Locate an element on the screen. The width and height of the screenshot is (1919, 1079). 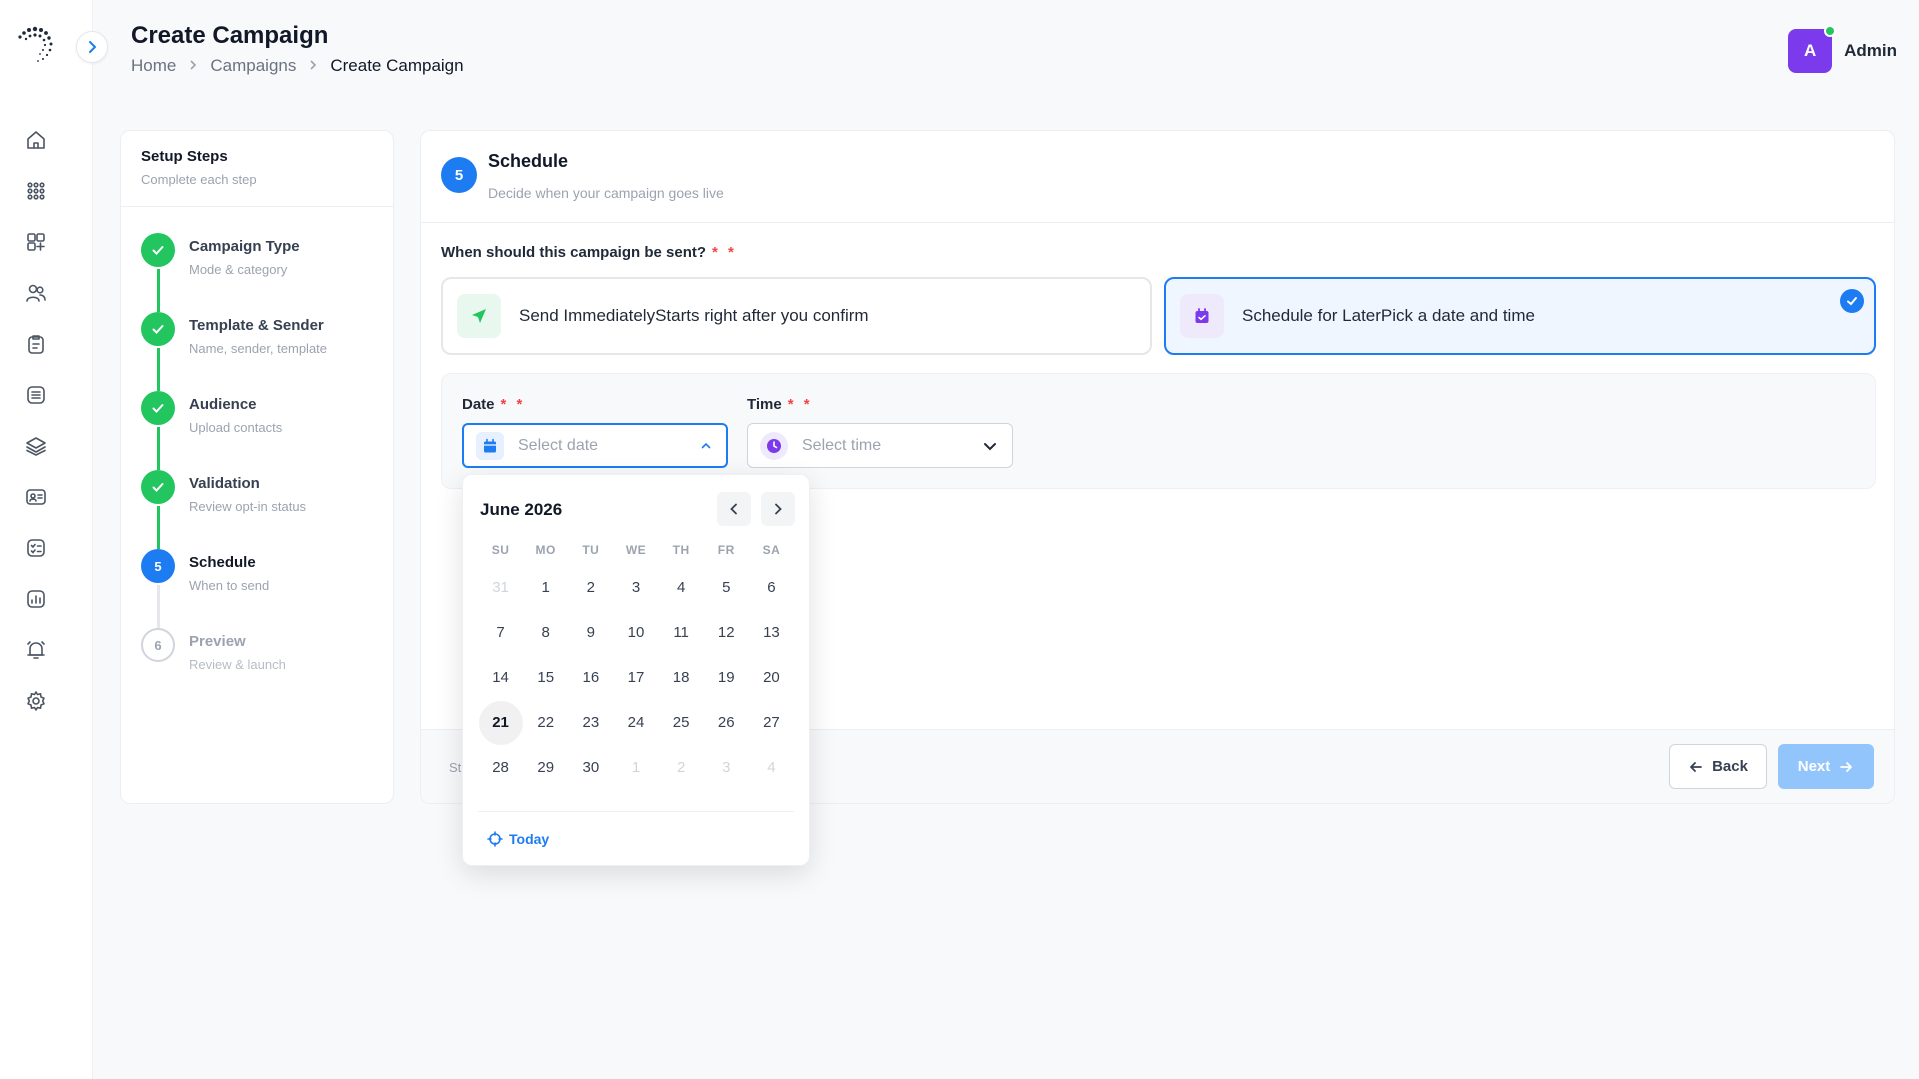
calendar-day: 5 is located at coordinates (726, 587).